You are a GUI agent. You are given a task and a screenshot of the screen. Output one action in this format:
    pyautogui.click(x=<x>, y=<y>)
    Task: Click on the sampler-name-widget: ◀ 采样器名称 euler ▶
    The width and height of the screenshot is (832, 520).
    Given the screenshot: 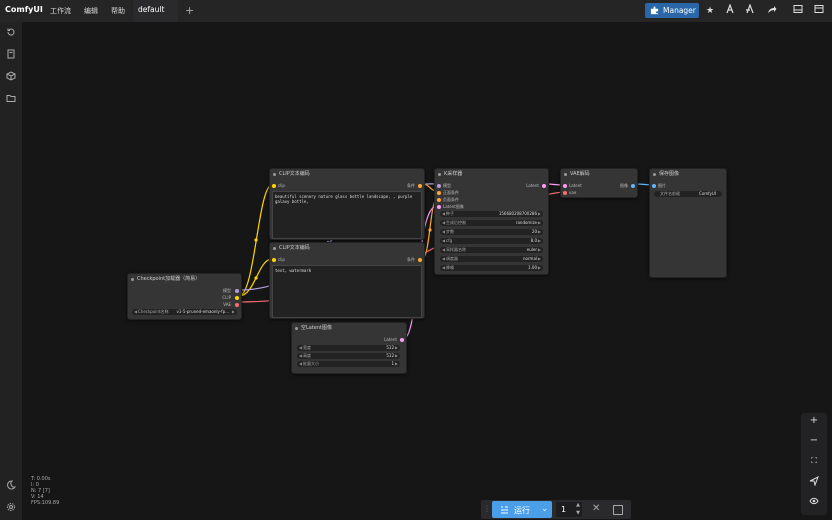 What is the action you would take?
    pyautogui.click(x=491, y=250)
    